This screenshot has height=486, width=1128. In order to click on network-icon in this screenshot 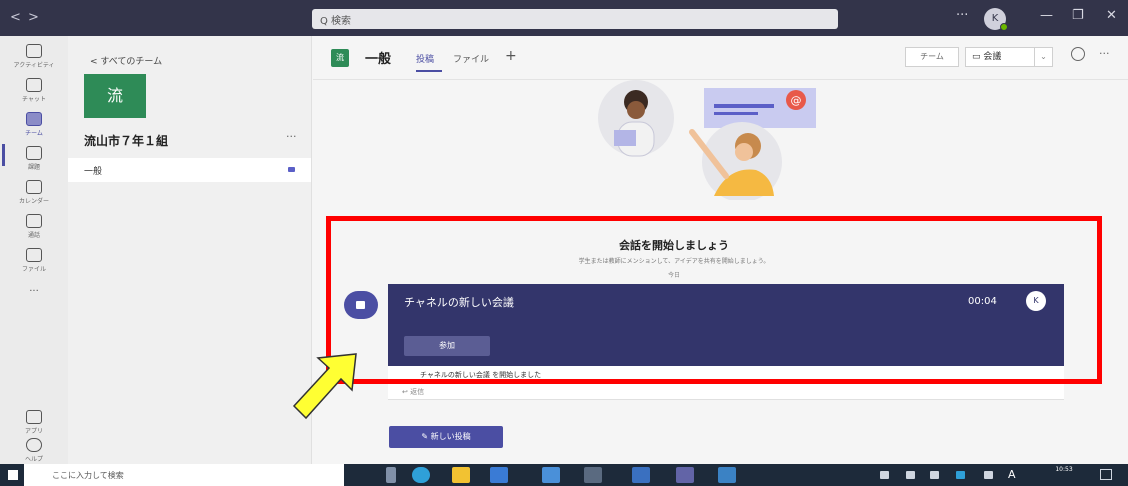, I will do `click(934, 475)`.